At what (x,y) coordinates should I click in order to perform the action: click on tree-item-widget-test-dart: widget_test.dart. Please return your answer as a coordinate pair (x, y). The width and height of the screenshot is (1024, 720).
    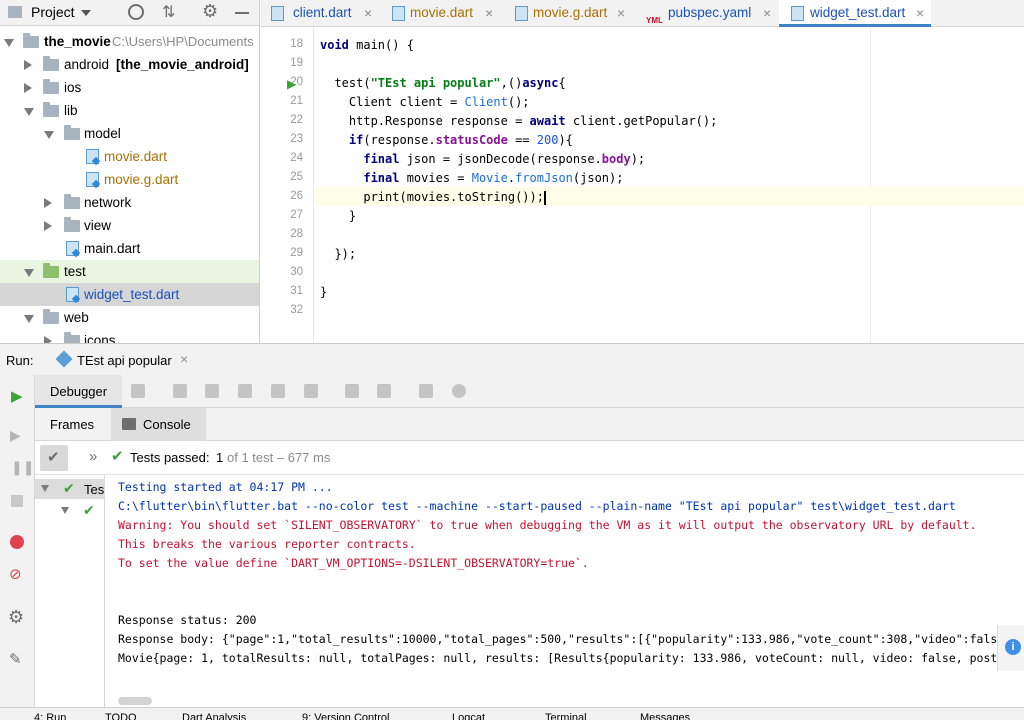
    Looking at the image, I should click on (129, 294).